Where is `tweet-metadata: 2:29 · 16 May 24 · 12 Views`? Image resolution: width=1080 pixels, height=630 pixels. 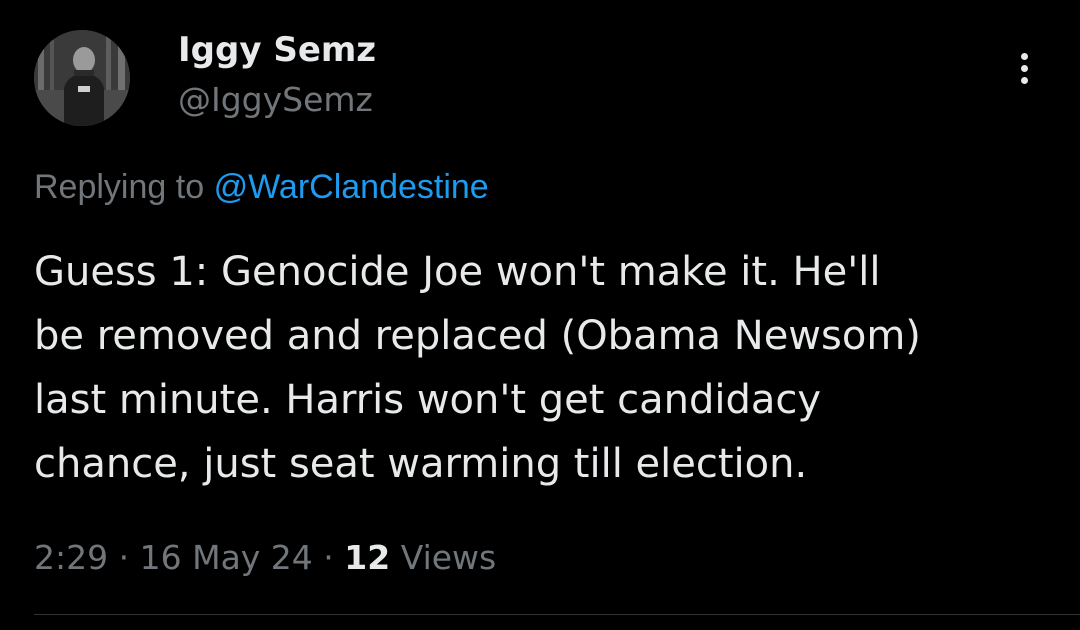 tweet-metadata: 2:29 · 16 May 24 · 12 Views is located at coordinates (265, 558).